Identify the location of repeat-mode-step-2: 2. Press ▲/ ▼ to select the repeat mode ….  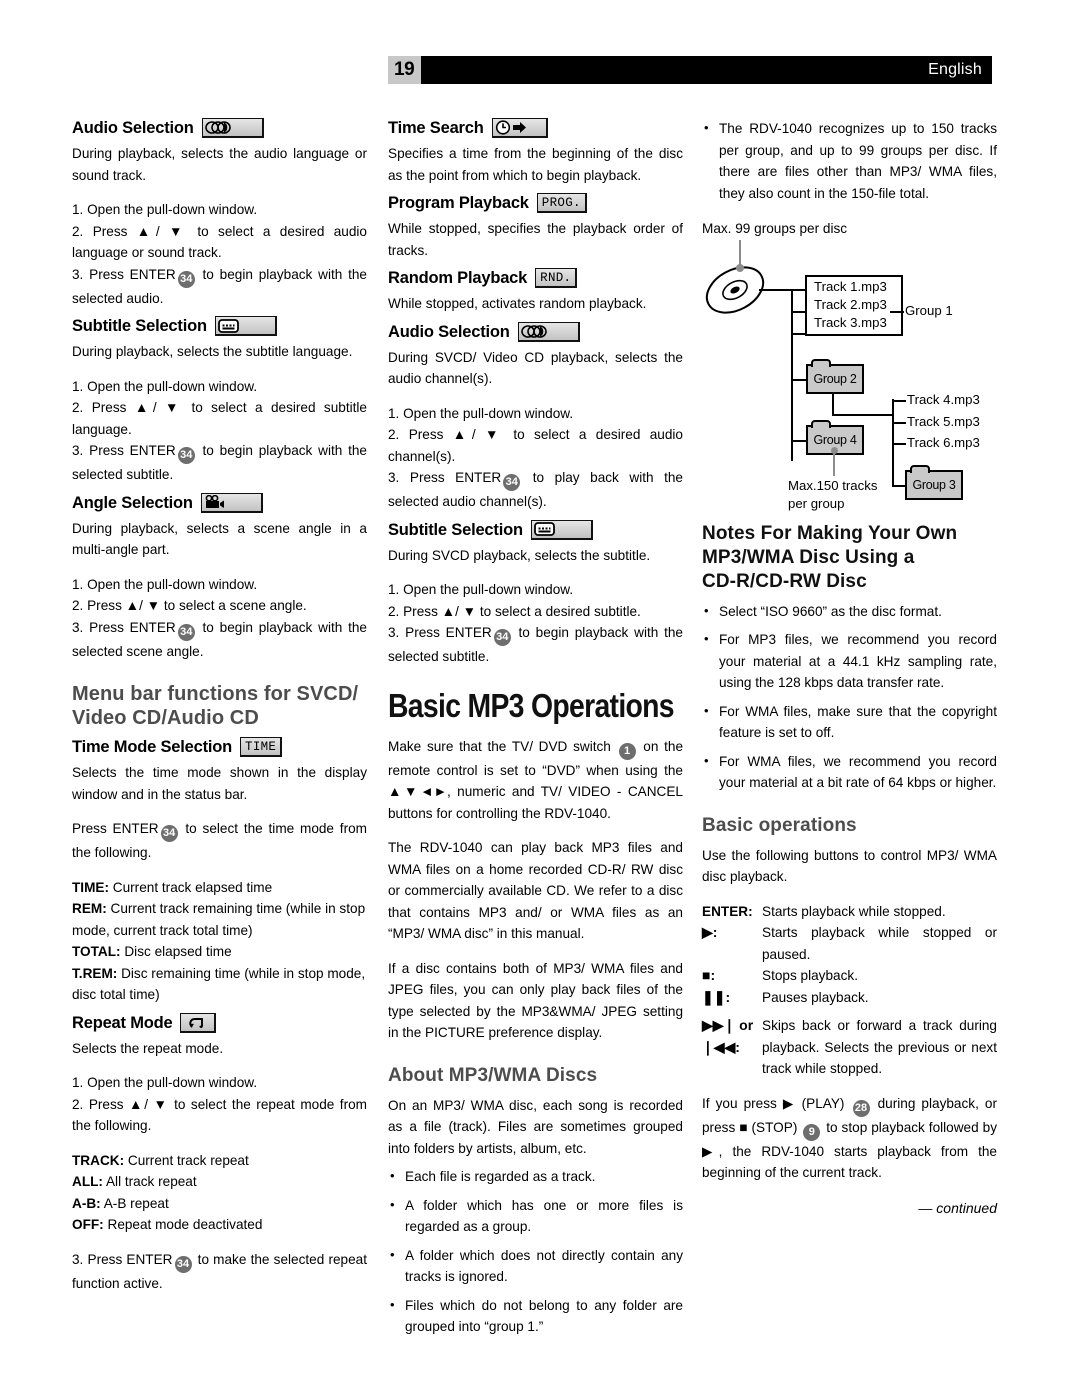
(219, 1115).